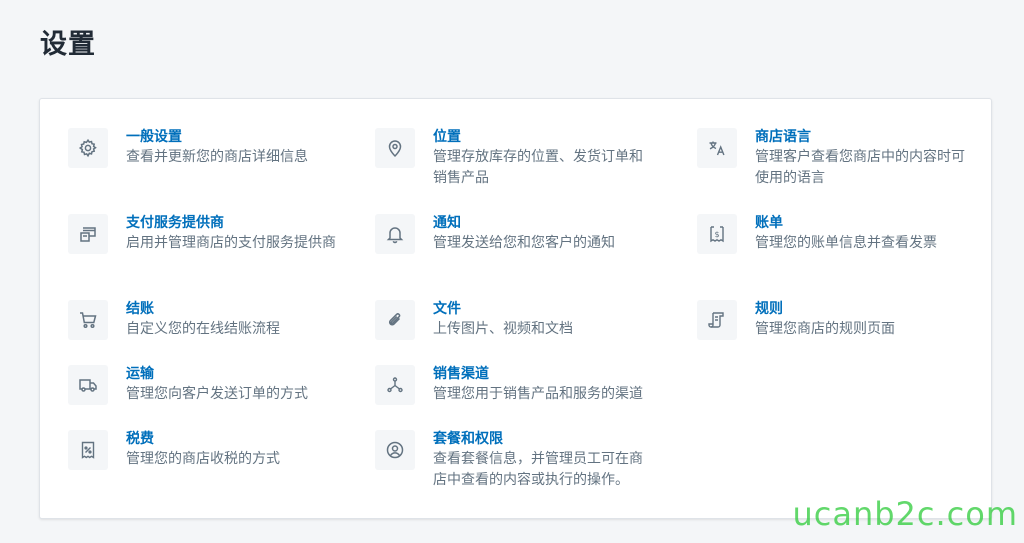 The height and width of the screenshot is (543, 1024). What do you see at coordinates (538, 439) in the screenshot?
I see `settings-item-title: 套餐和权限` at bounding box center [538, 439].